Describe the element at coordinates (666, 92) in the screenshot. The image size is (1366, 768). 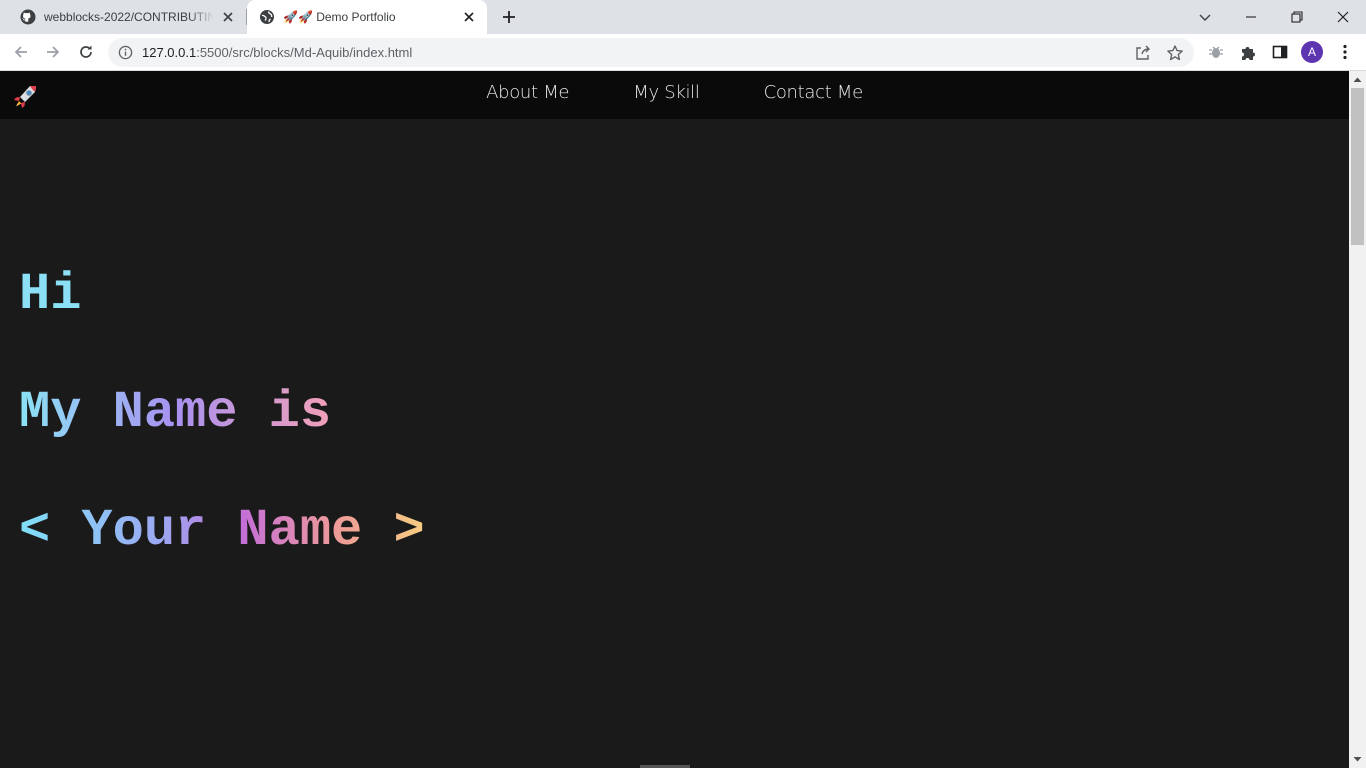
I see `nav-my-skill: My Skill` at that location.